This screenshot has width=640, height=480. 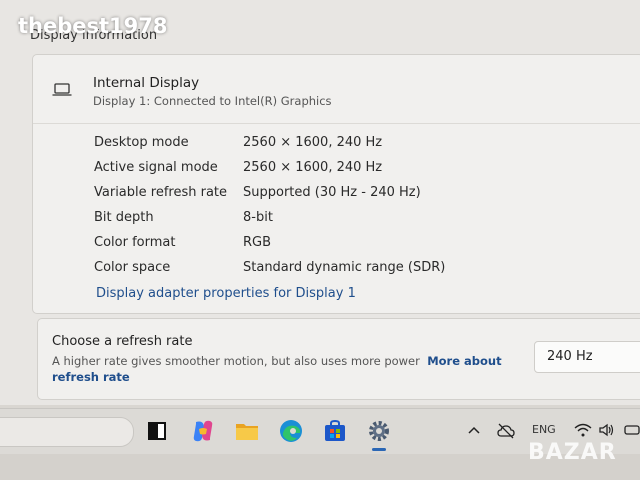 What do you see at coordinates (379, 449) in the screenshot?
I see `active-app-indicator` at bounding box center [379, 449].